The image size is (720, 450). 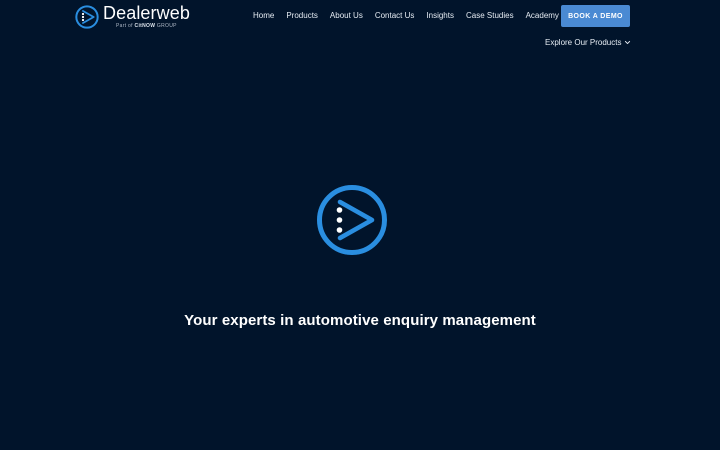 What do you see at coordinates (166, 26) in the screenshot?
I see `logo-sub-suffix: GROUP` at bounding box center [166, 26].